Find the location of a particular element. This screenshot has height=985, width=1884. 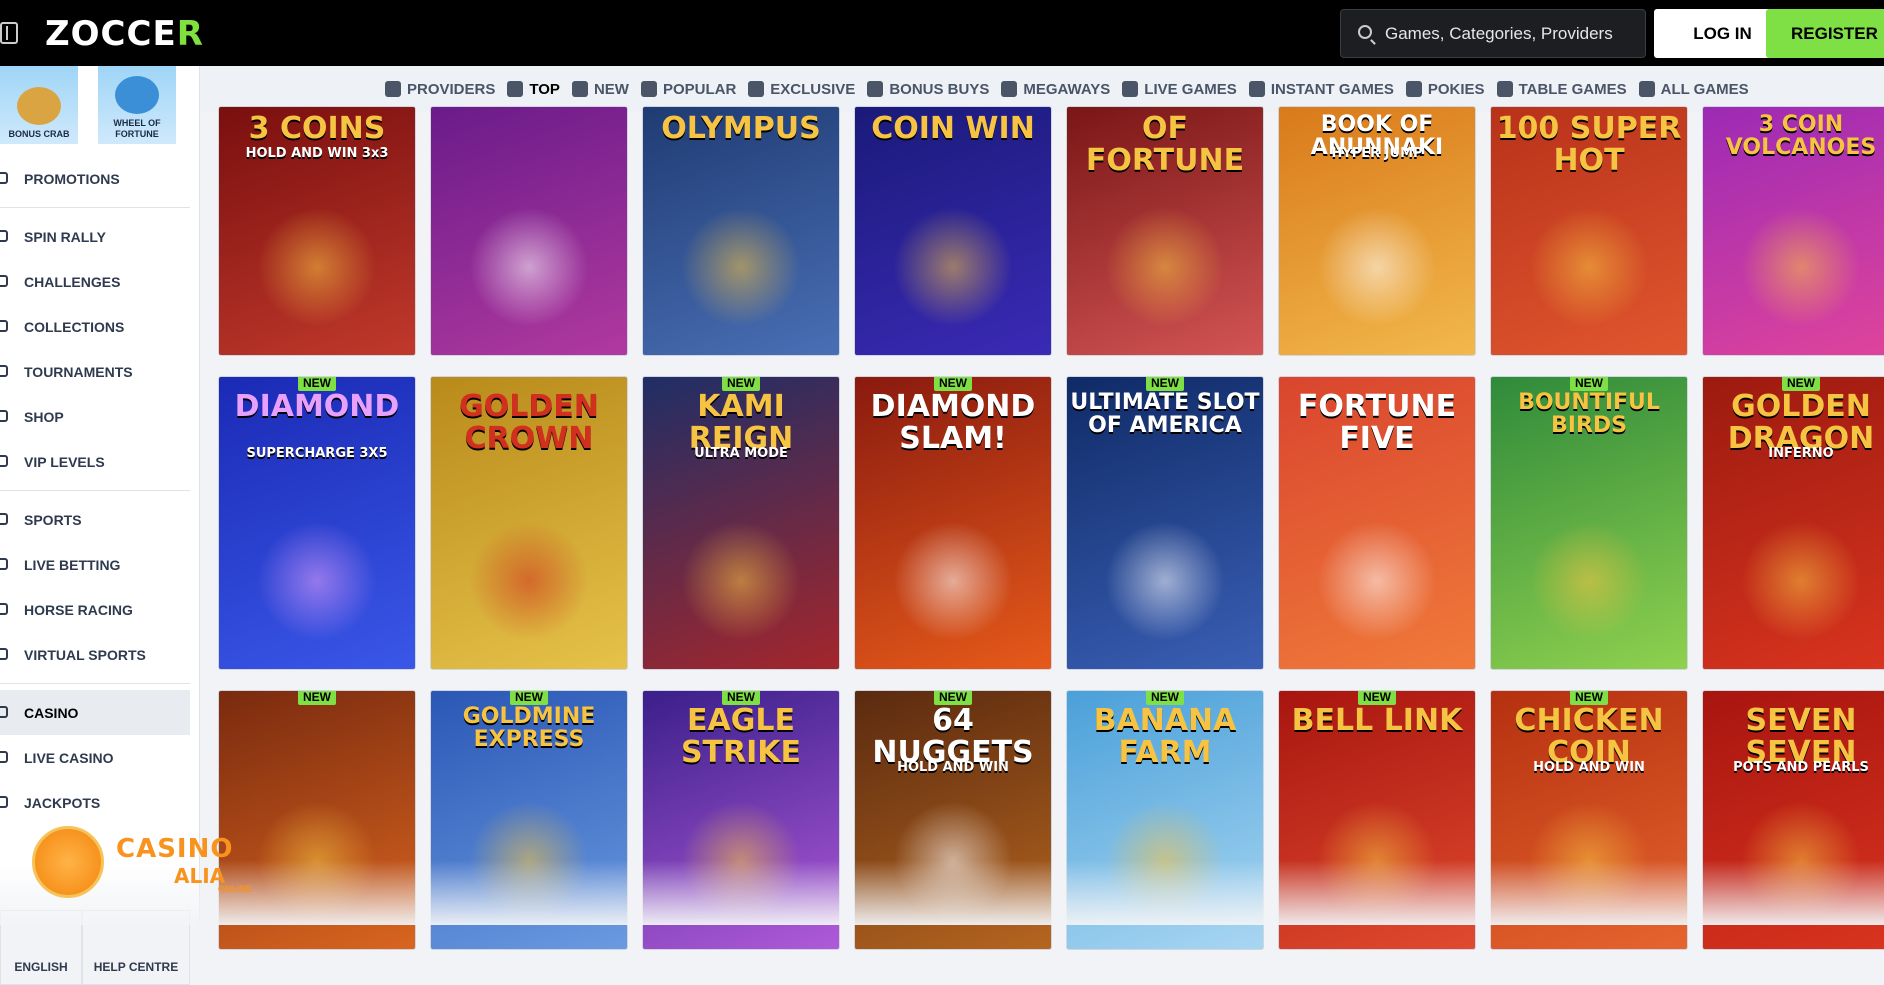

game-title: ULTIMATE SLOT OF AMERICA is located at coordinates (1165, 414).